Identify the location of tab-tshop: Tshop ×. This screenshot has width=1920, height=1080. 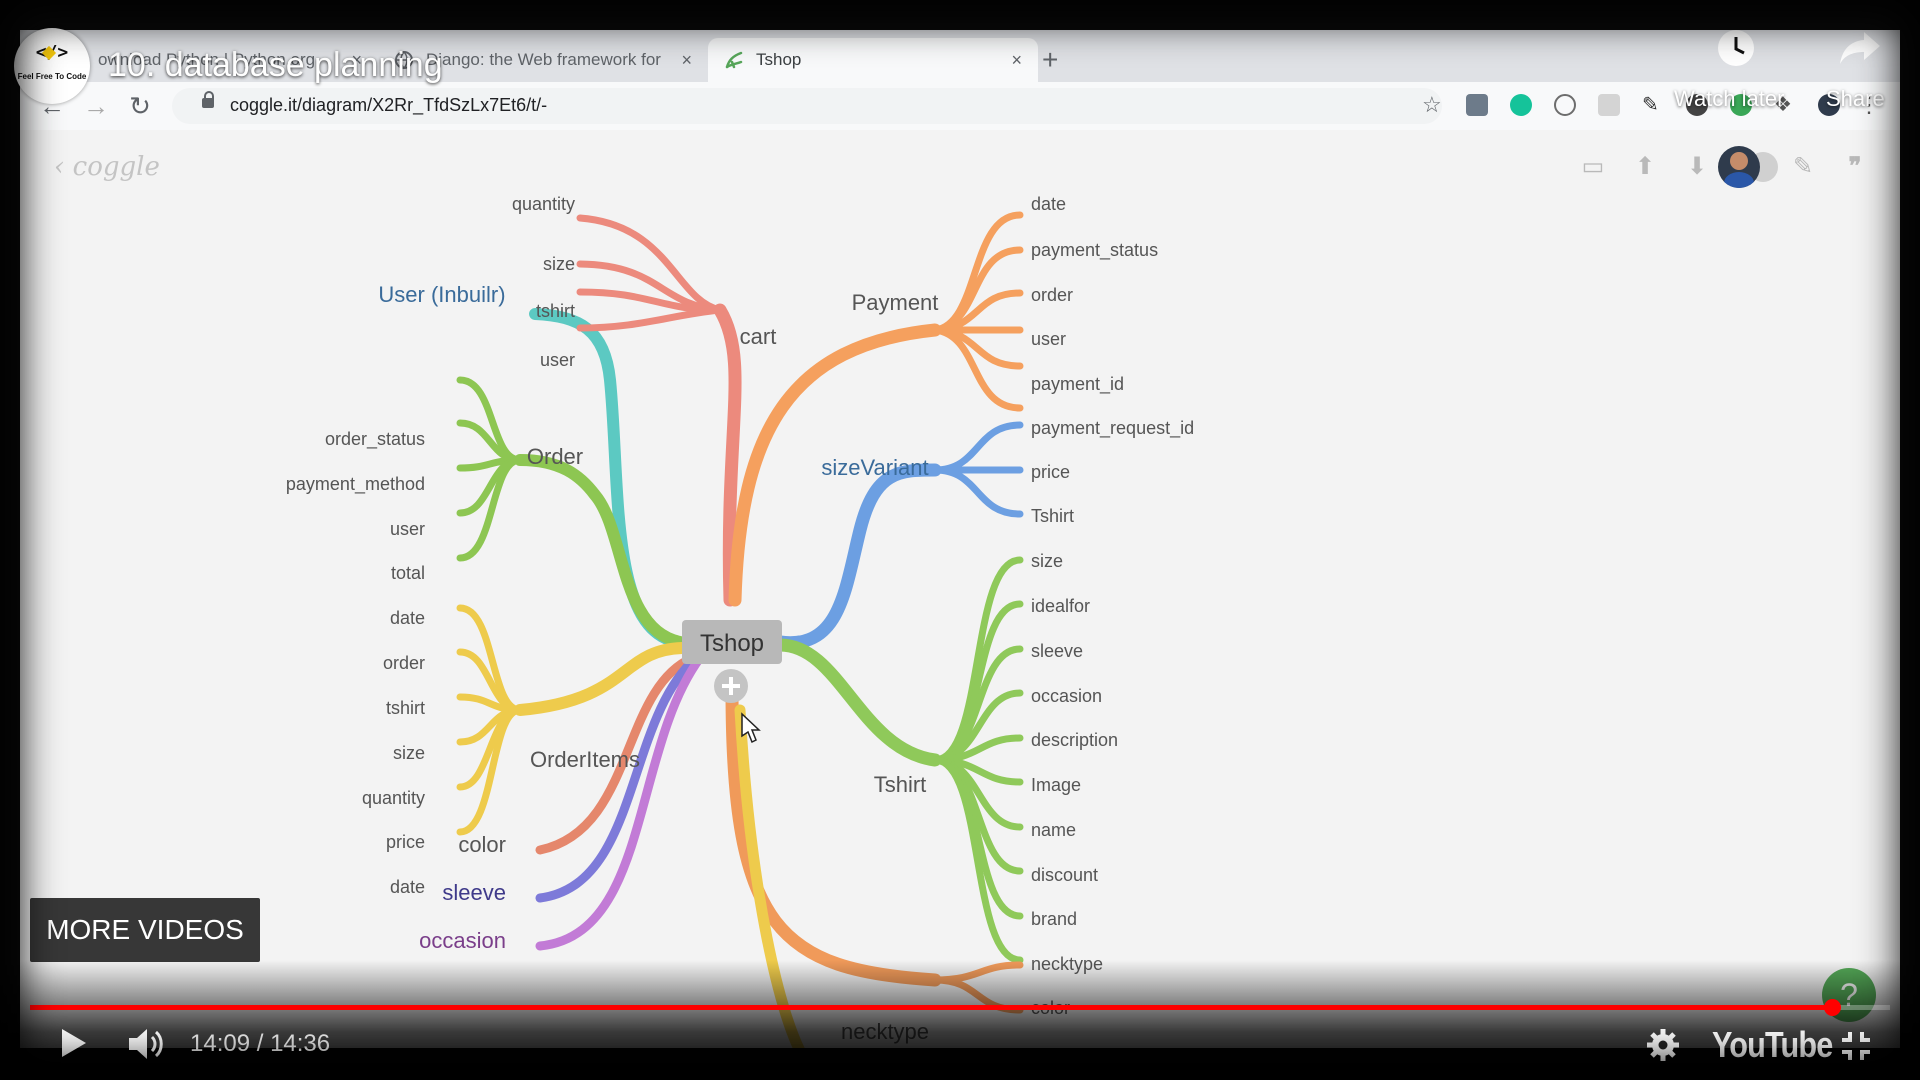
(873, 60).